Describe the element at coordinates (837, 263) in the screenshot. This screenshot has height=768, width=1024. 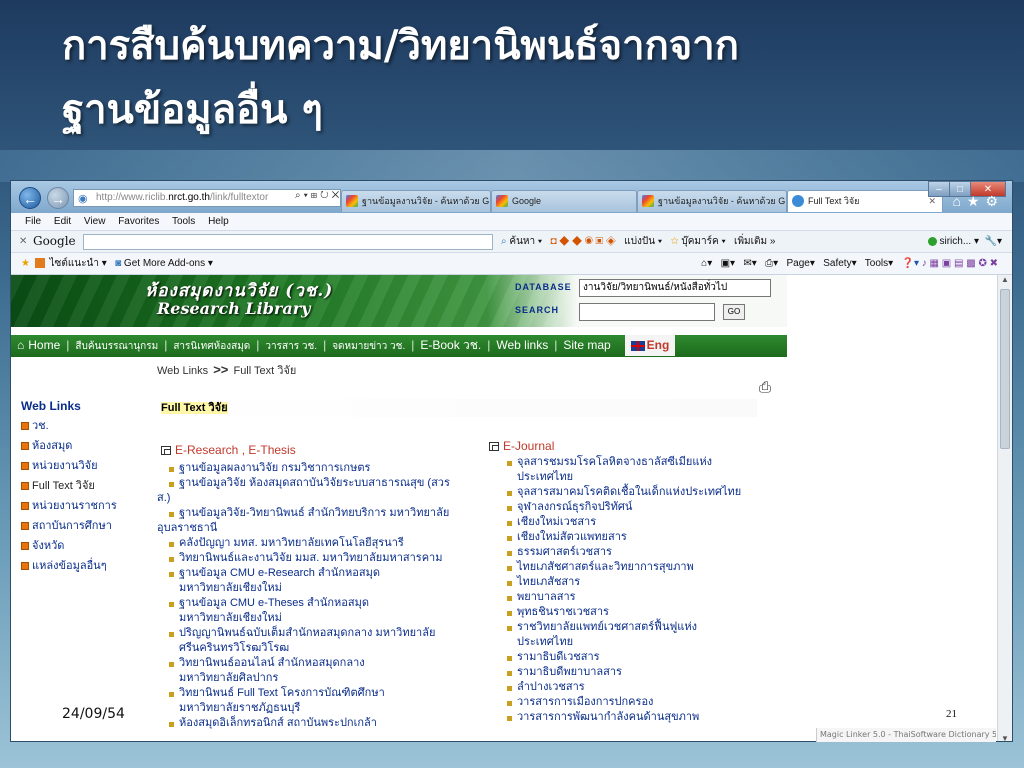
I see `safety-menu: Safety` at that location.